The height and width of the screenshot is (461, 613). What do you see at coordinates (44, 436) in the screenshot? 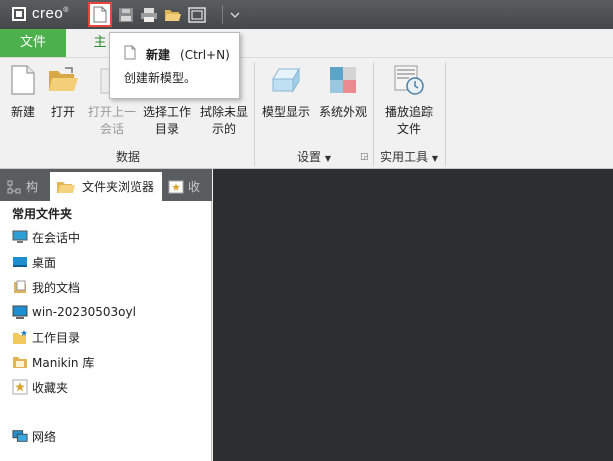
I see `folder-item-label: 网络` at bounding box center [44, 436].